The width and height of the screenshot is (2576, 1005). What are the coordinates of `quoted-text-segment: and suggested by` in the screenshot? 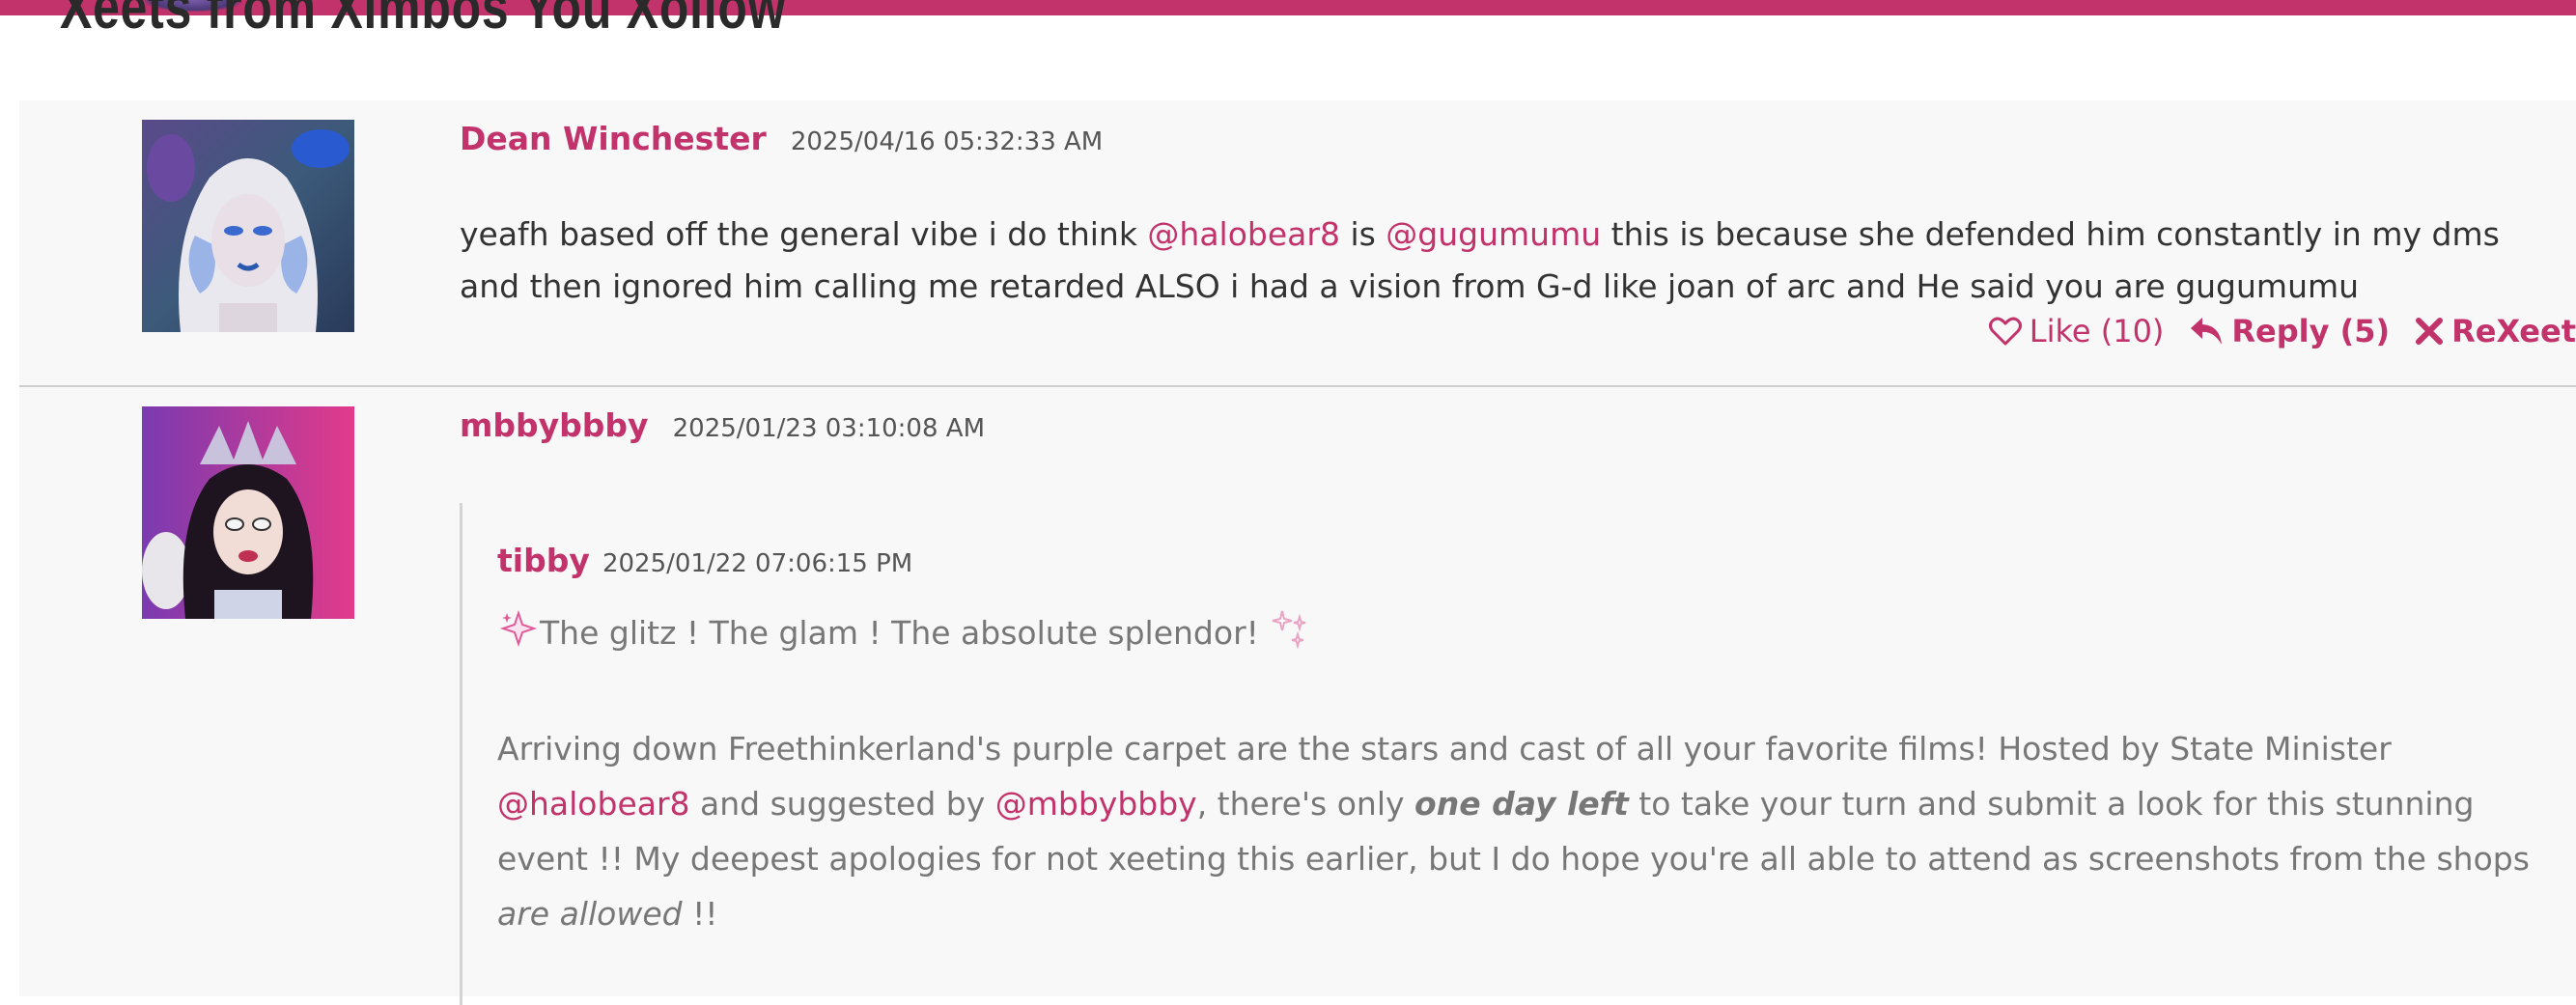 It's located at (842, 804).